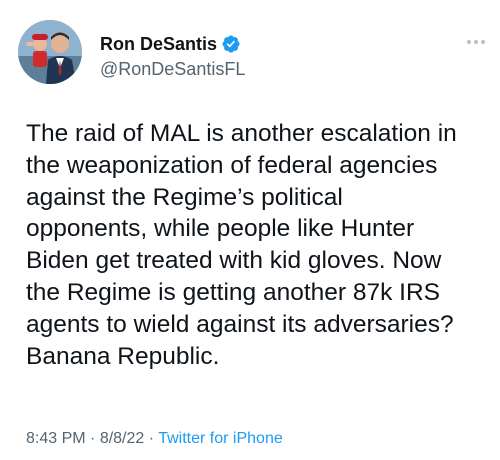  I want to click on tweet-date: 8/8/22, so click(122, 438).